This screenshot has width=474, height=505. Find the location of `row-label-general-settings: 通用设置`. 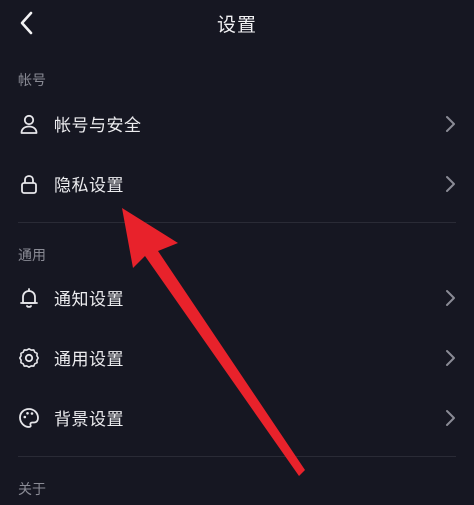

row-label-general-settings: 通用设置 is located at coordinates (89, 360).